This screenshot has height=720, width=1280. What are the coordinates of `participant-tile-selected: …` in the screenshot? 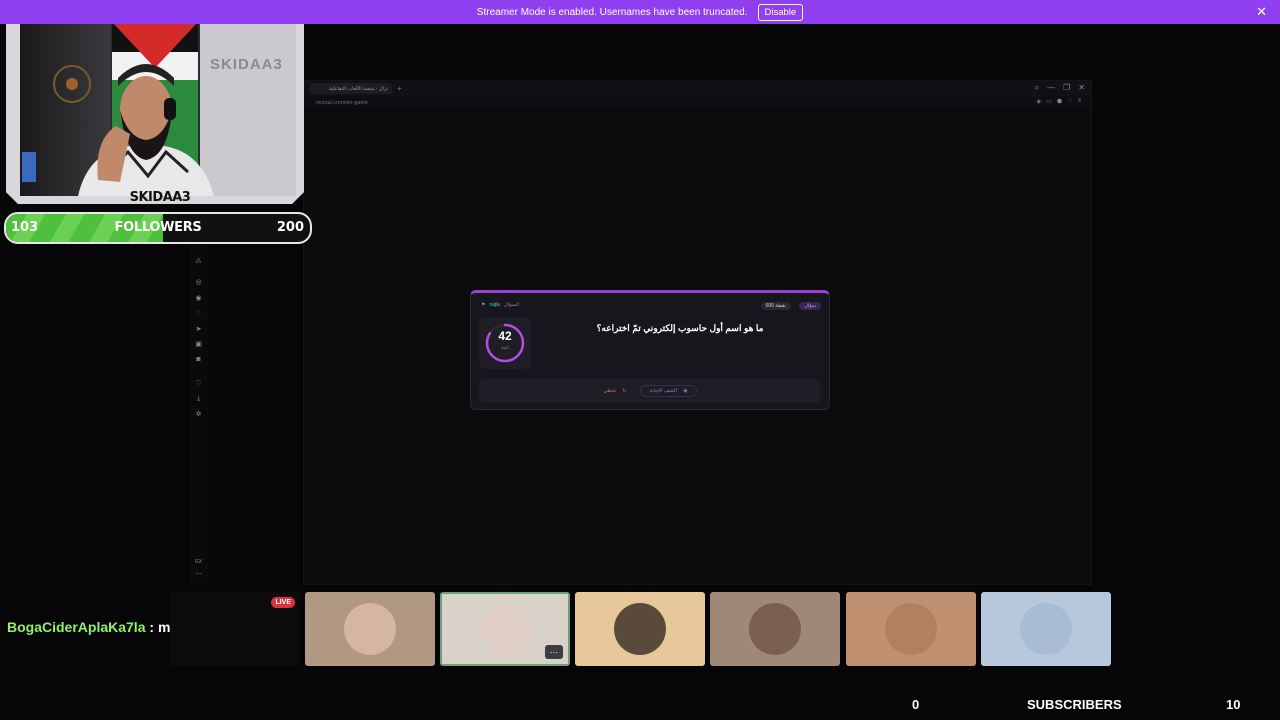 It's located at (505, 629).